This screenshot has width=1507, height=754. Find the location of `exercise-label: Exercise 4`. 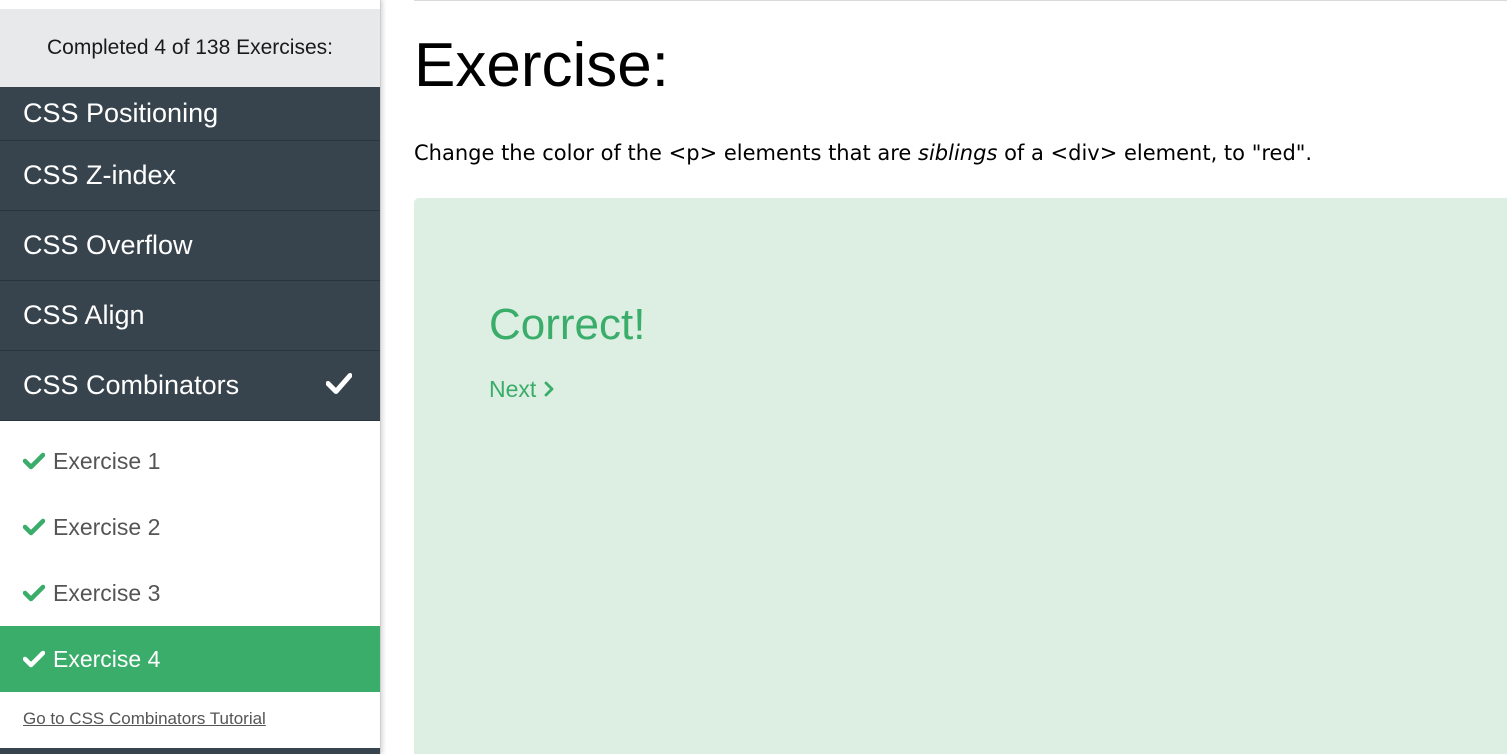

exercise-label: Exercise 4 is located at coordinates (107, 658).